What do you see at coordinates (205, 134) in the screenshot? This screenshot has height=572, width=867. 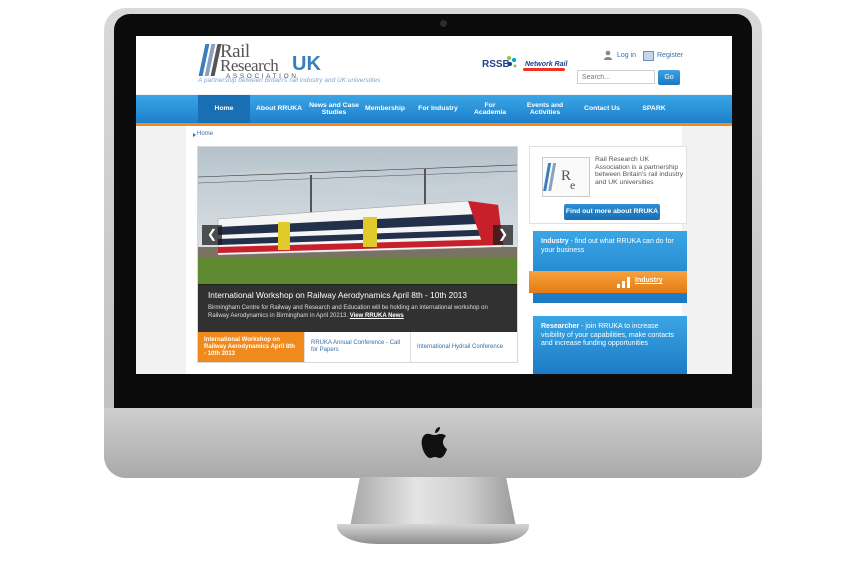 I see `breadcrumb-home: Home` at bounding box center [205, 134].